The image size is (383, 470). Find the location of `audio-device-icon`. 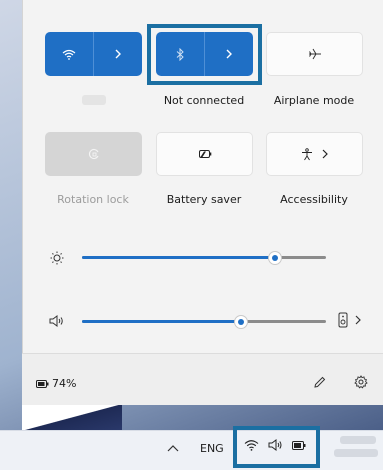

audio-device-icon is located at coordinates (343, 320).